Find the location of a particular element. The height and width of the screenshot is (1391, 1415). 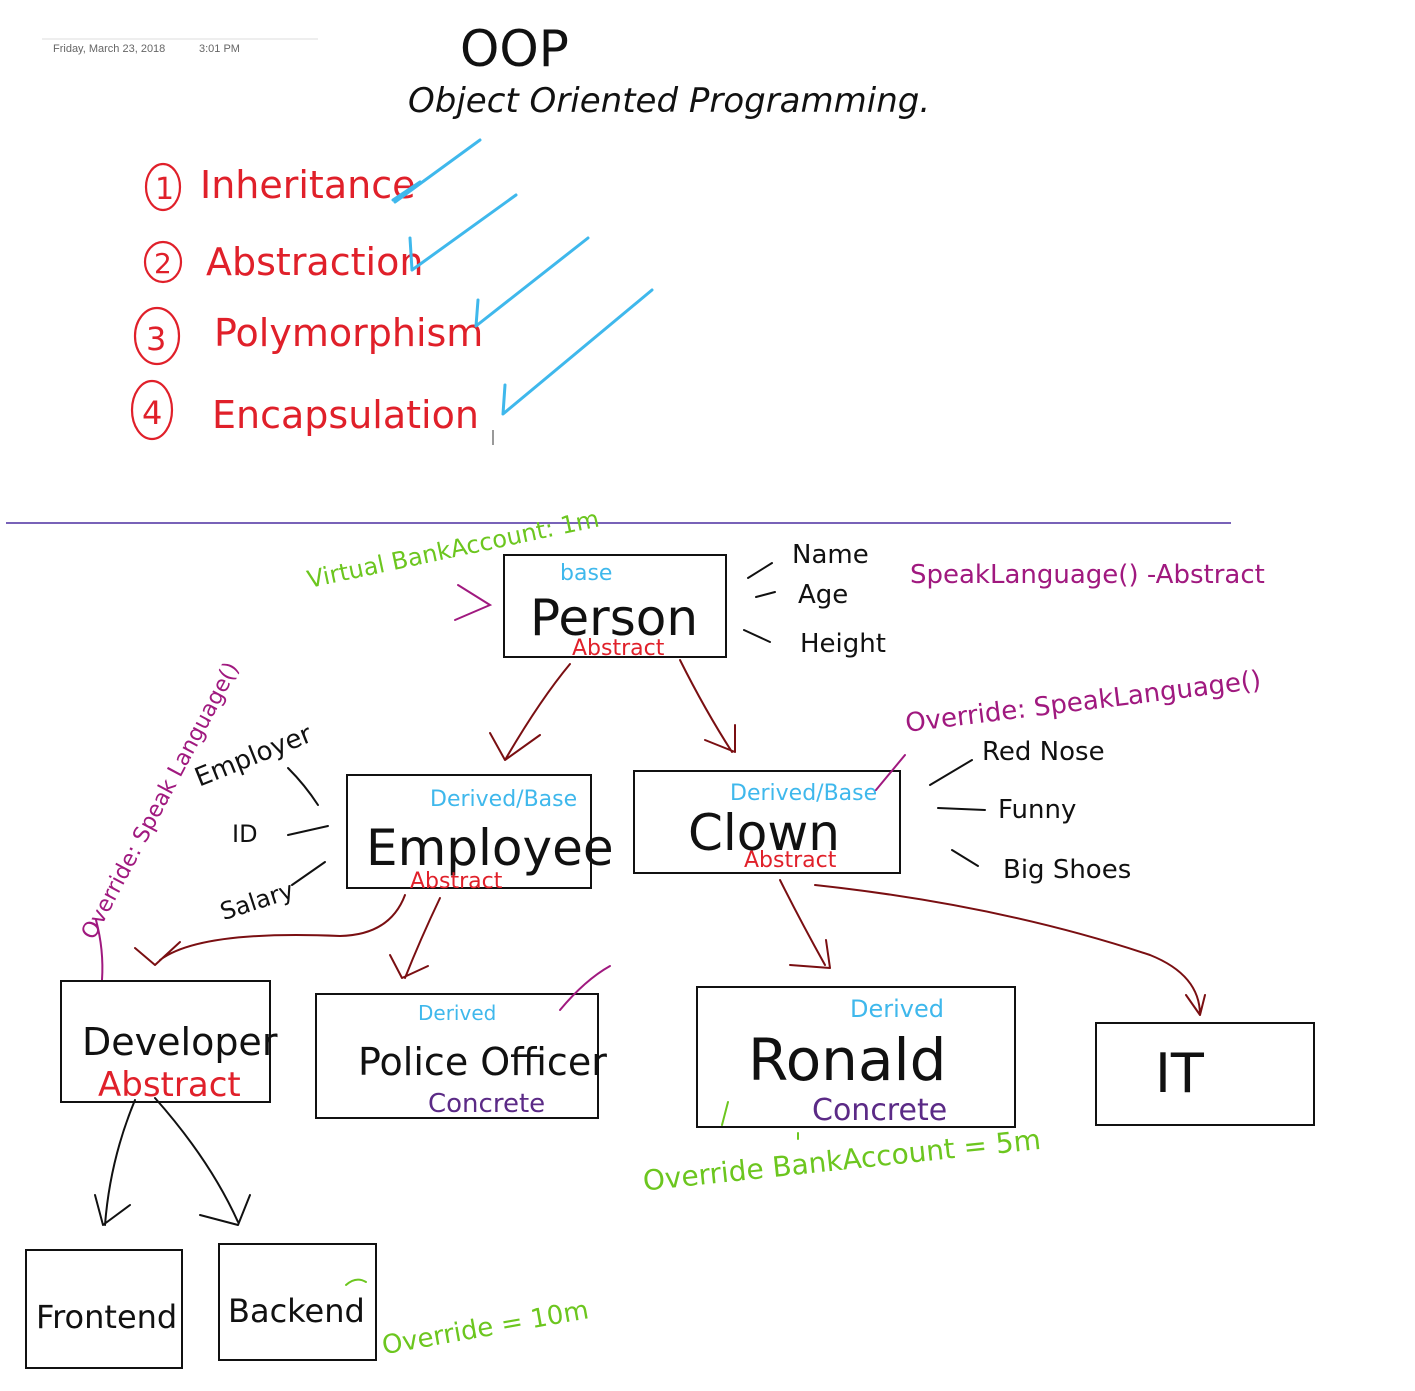

property-name: Name is located at coordinates (830, 555).